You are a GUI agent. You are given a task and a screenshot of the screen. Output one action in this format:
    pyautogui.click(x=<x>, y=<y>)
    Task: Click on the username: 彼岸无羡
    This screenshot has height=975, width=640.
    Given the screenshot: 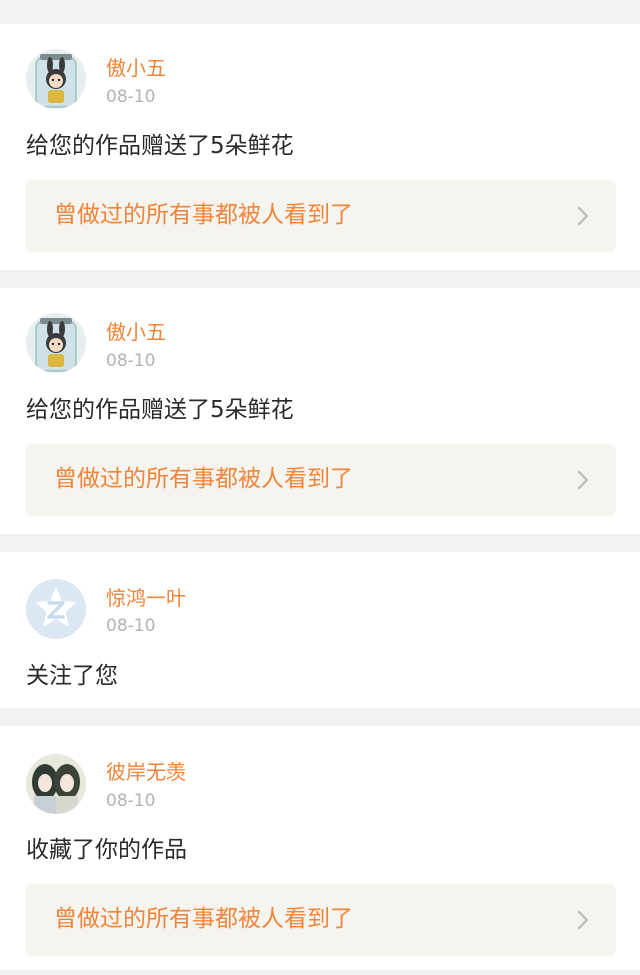 What is the action you would take?
    pyautogui.click(x=146, y=772)
    